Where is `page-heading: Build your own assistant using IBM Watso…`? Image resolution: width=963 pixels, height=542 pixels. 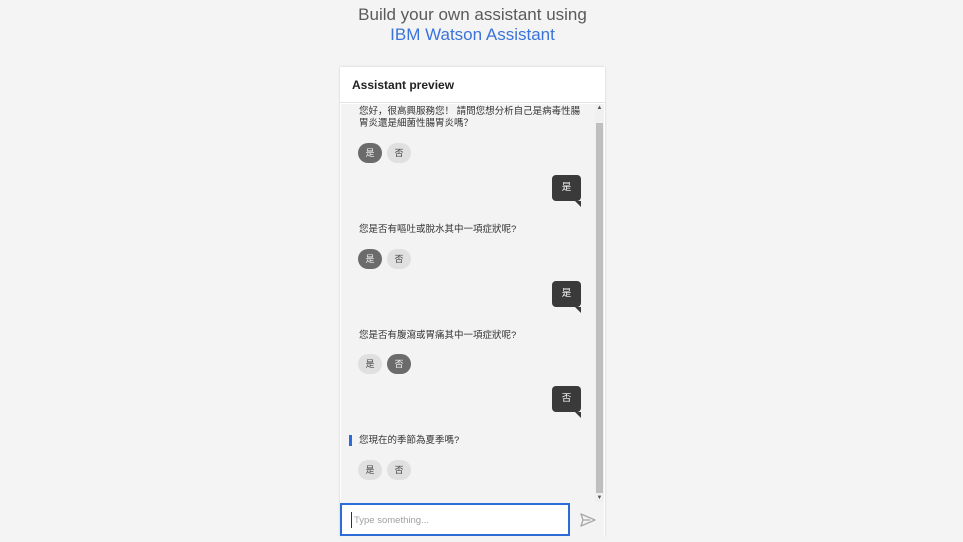
page-heading: Build your own assistant using IBM Watso… is located at coordinates (472, 25).